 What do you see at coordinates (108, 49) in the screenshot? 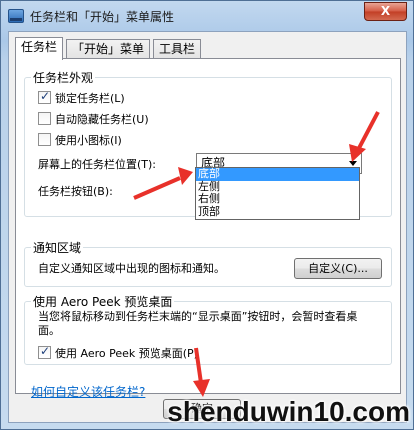
I see `tab-start-menu: 「开始」菜单` at bounding box center [108, 49].